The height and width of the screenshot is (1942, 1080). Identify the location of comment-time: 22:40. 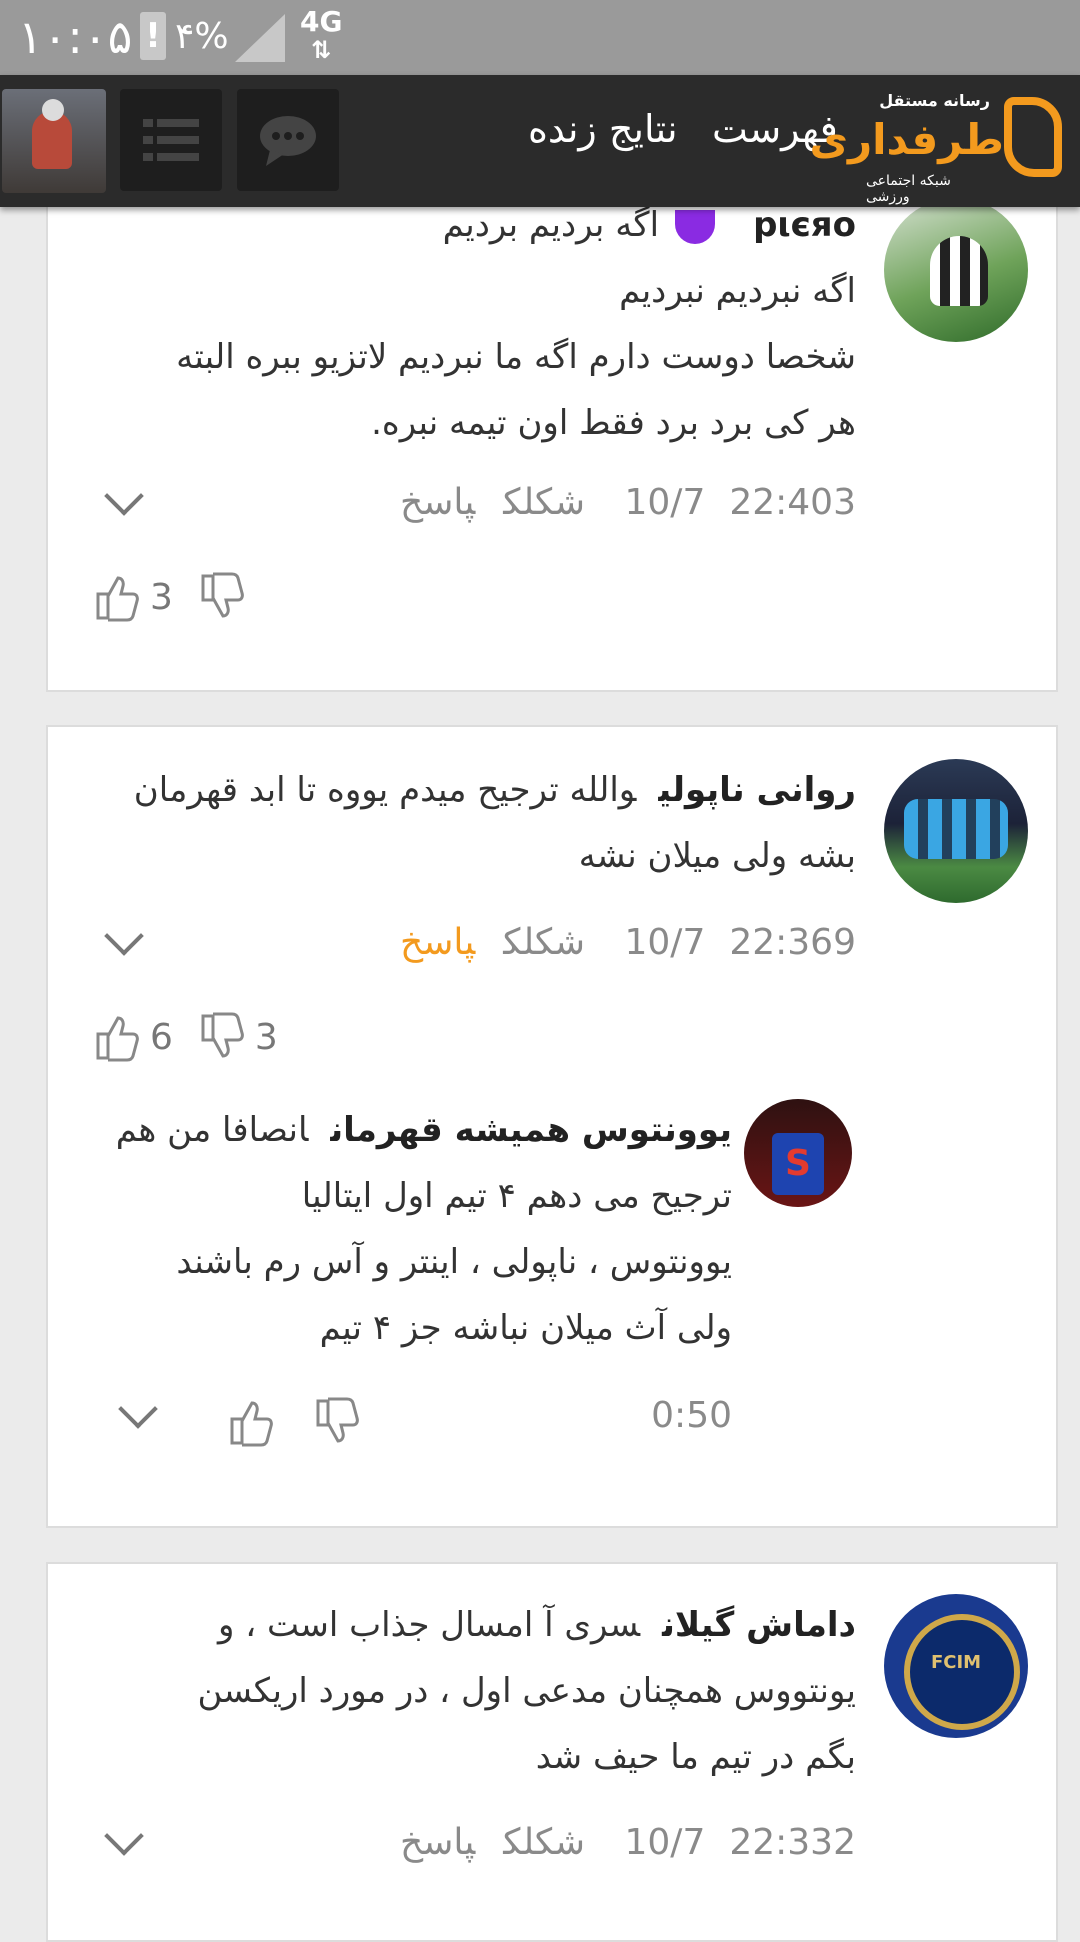
(781, 502).